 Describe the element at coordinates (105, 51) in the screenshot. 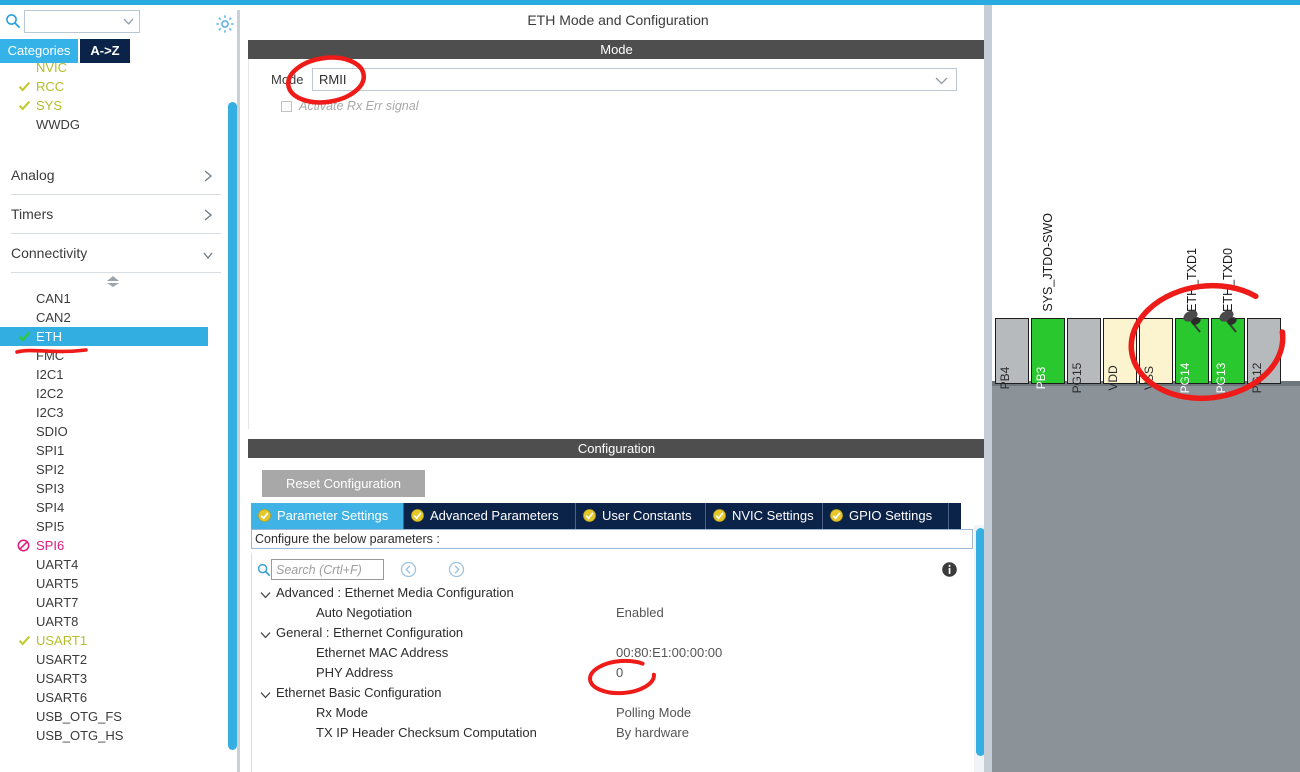

I see `tab-a-to-z: A->Z` at that location.